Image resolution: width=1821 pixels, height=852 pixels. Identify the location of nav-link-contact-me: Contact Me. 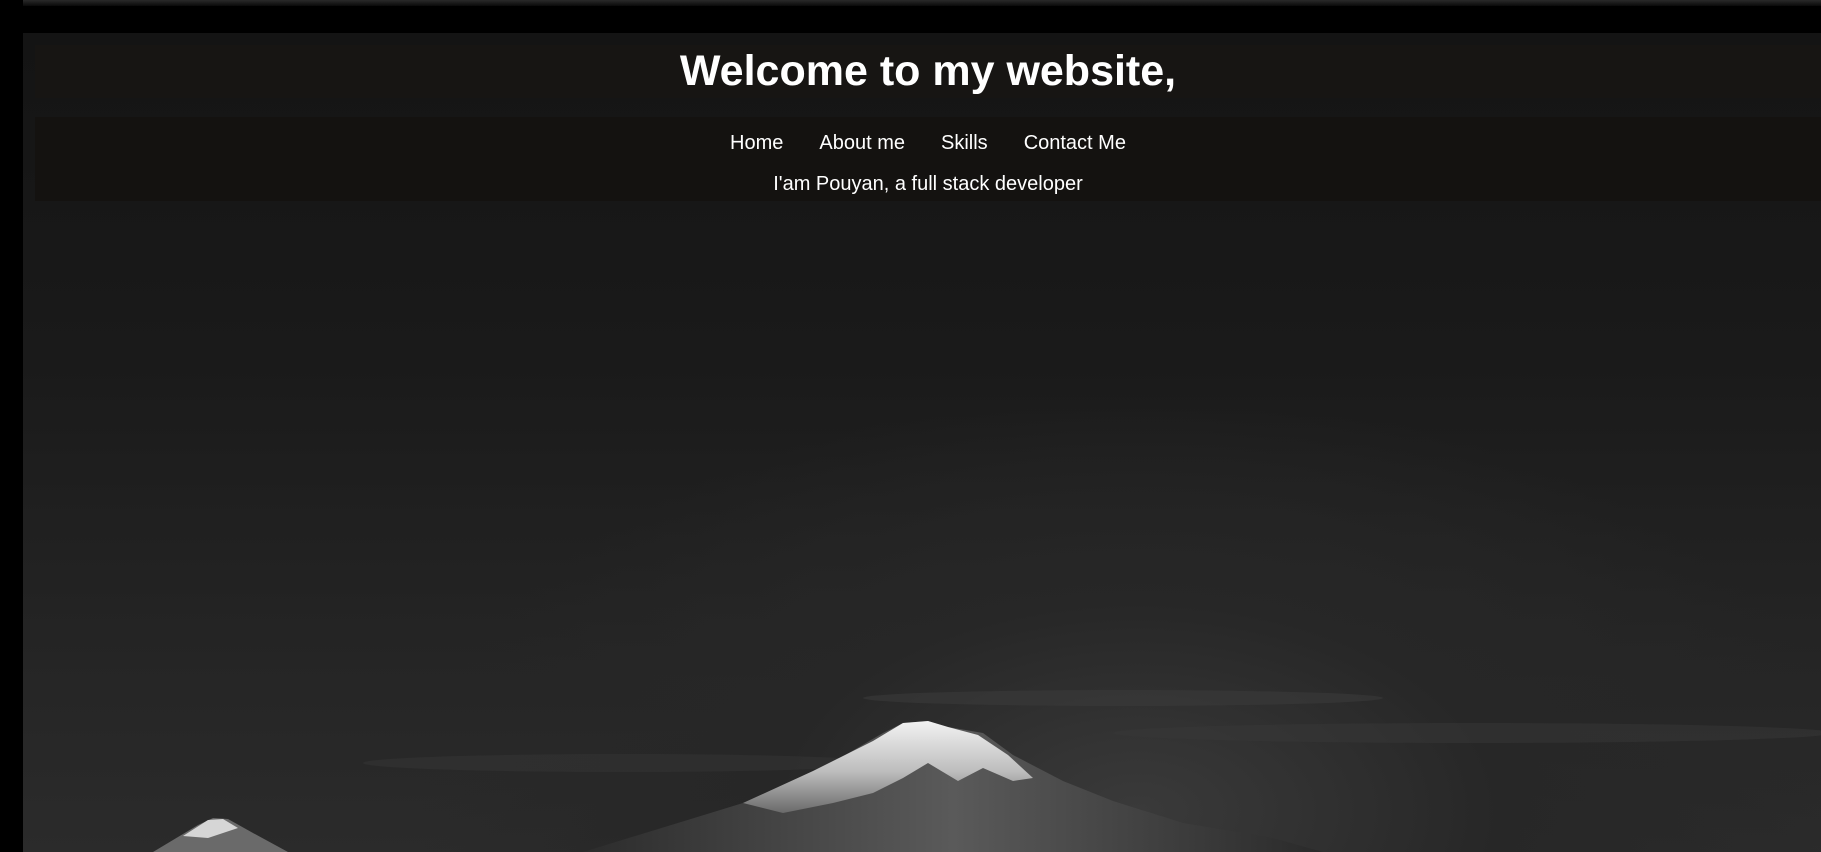
(1075, 143).